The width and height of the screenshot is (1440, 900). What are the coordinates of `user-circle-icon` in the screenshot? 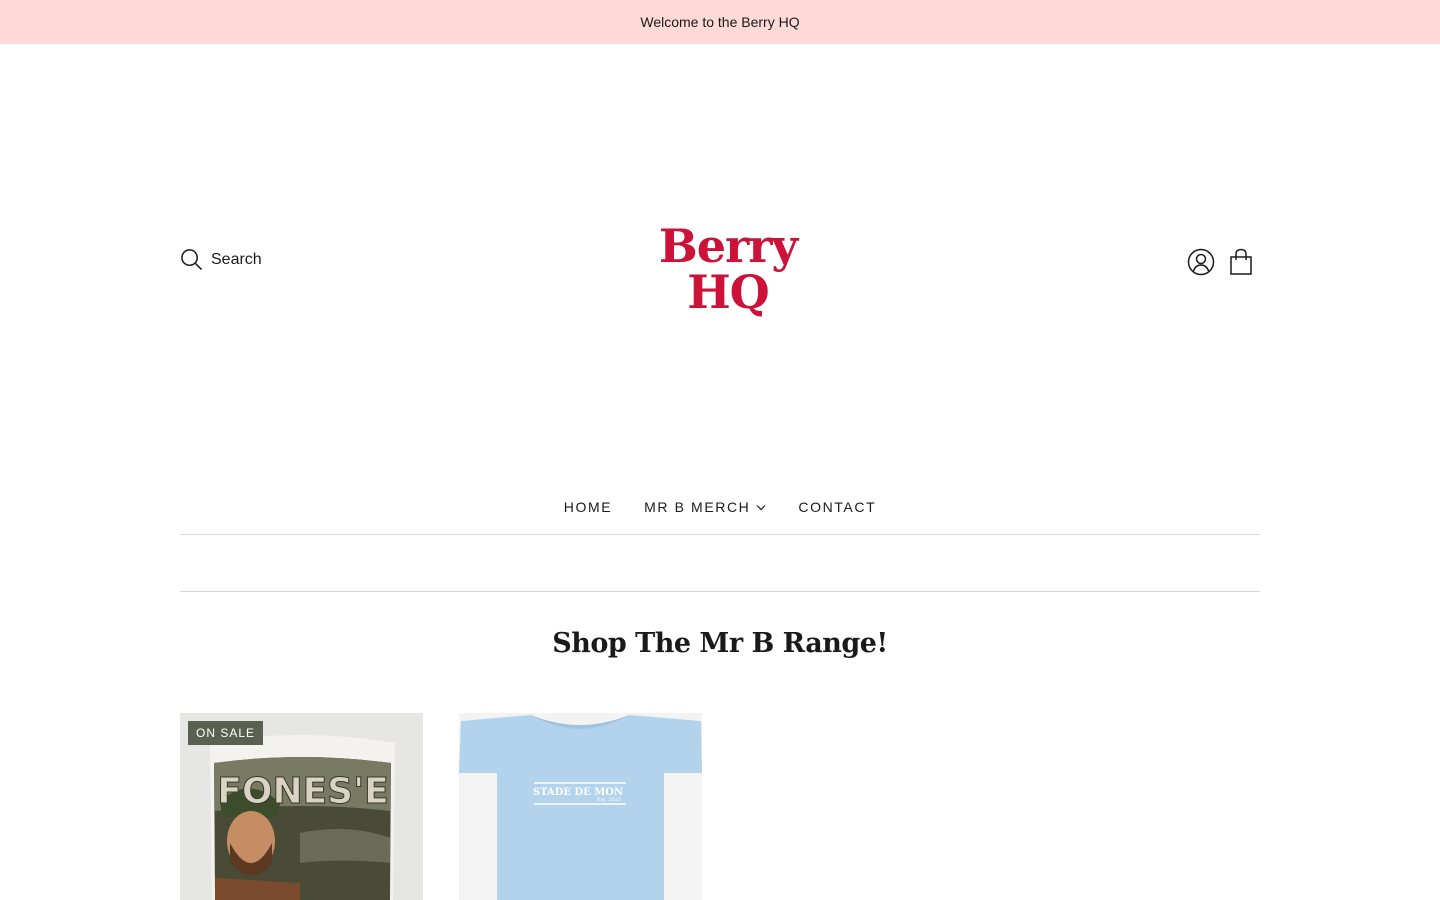 It's located at (1201, 262).